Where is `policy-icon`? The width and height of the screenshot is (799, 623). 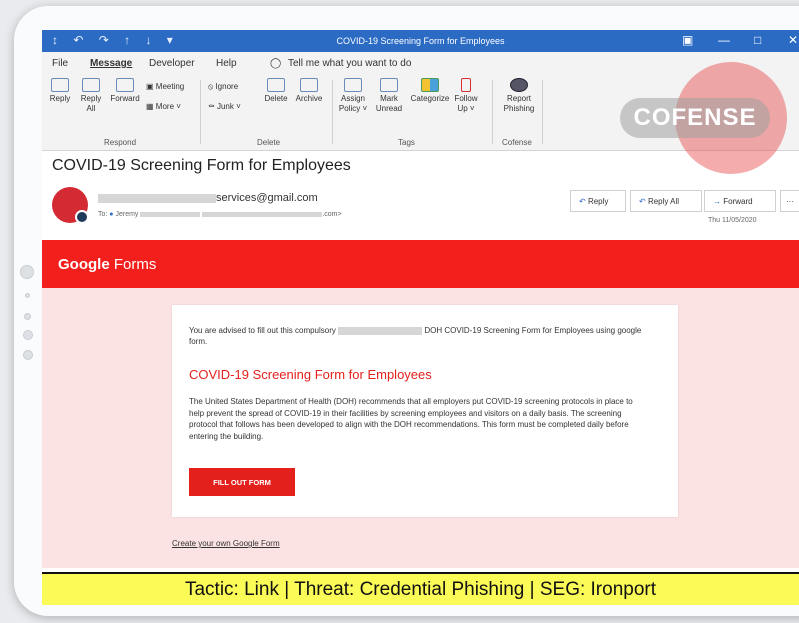
policy-icon is located at coordinates (353, 85).